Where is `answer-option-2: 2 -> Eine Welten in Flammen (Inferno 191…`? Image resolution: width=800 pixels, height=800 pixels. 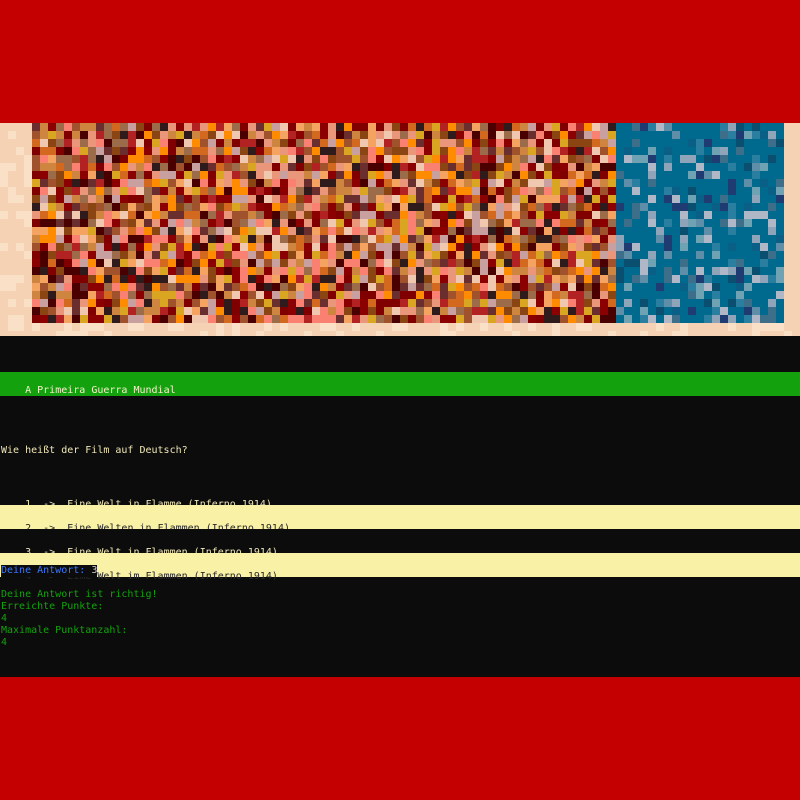 answer-option-2: 2 -> Eine Welten in Flammen (Inferno 191… is located at coordinates (400, 519).